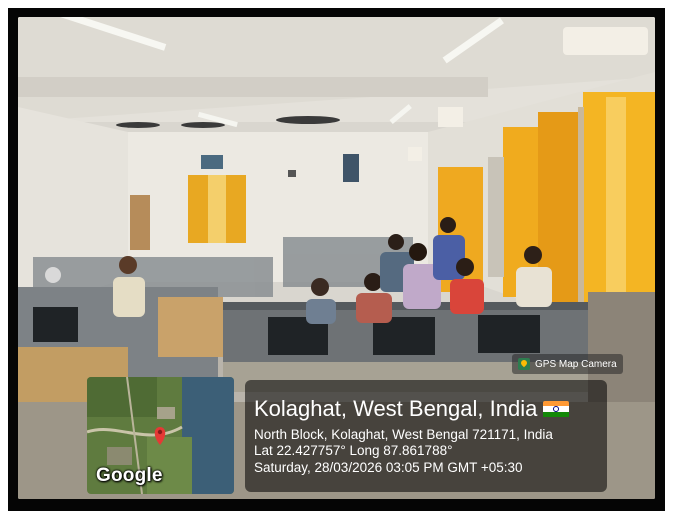  I want to click on location-title: Kolaghat, West Bengal, India, so click(412, 409).